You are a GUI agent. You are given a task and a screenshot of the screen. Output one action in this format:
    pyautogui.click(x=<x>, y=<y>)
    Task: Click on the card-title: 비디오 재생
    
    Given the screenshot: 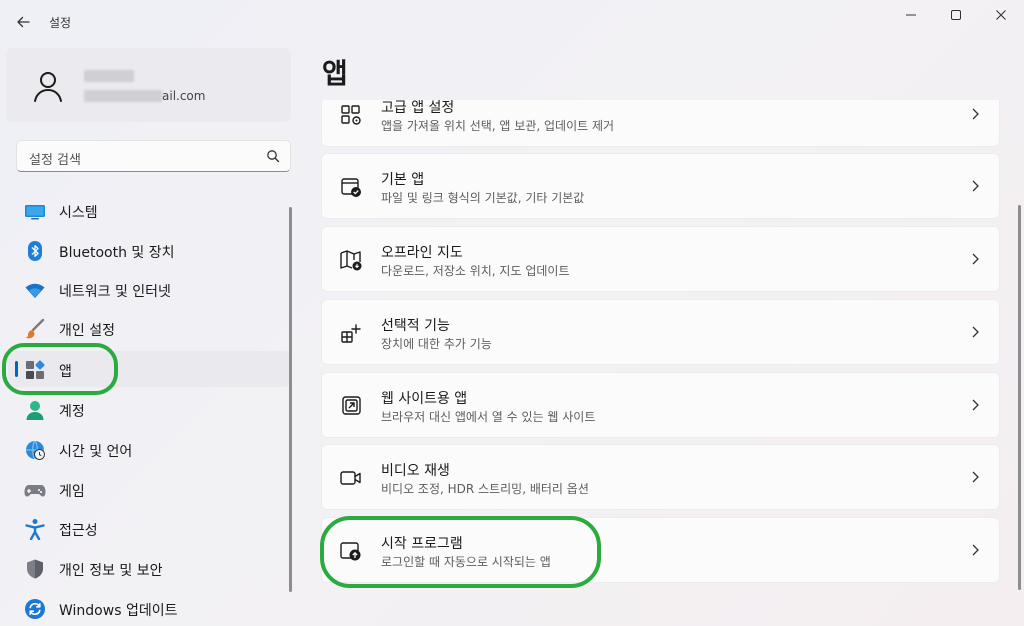 What is the action you would take?
    pyautogui.click(x=415, y=471)
    